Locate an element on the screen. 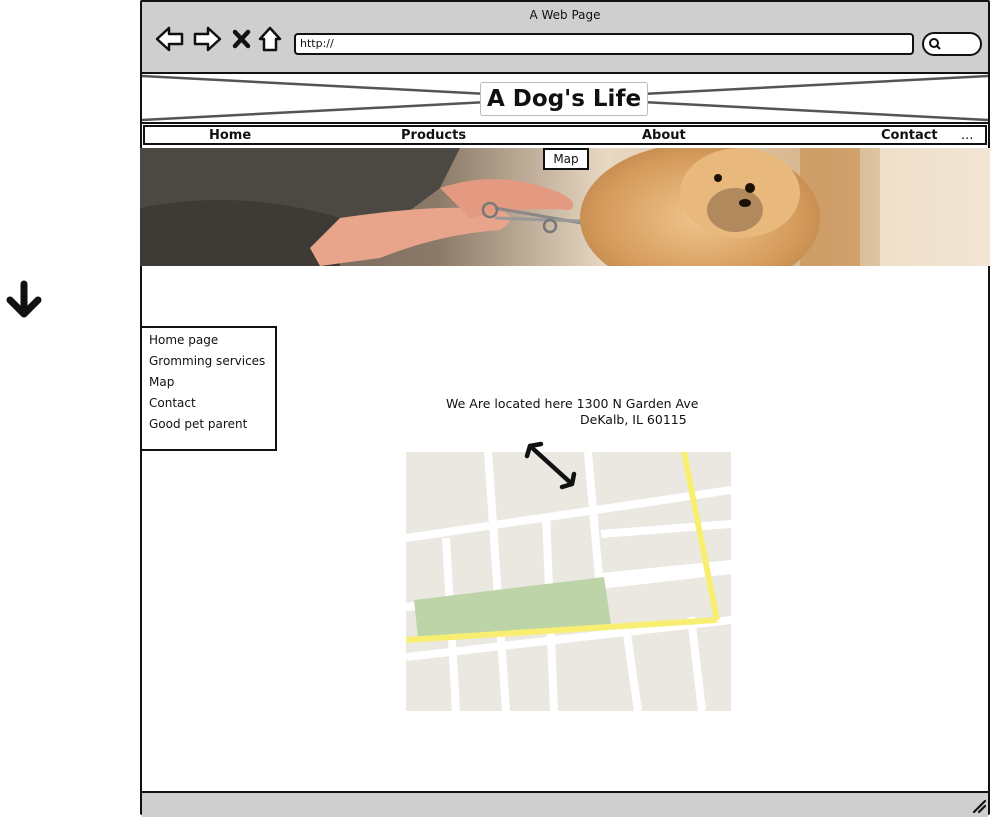 The image size is (993, 817). scroll-down-arrow-icon is located at coordinates (24, 301).